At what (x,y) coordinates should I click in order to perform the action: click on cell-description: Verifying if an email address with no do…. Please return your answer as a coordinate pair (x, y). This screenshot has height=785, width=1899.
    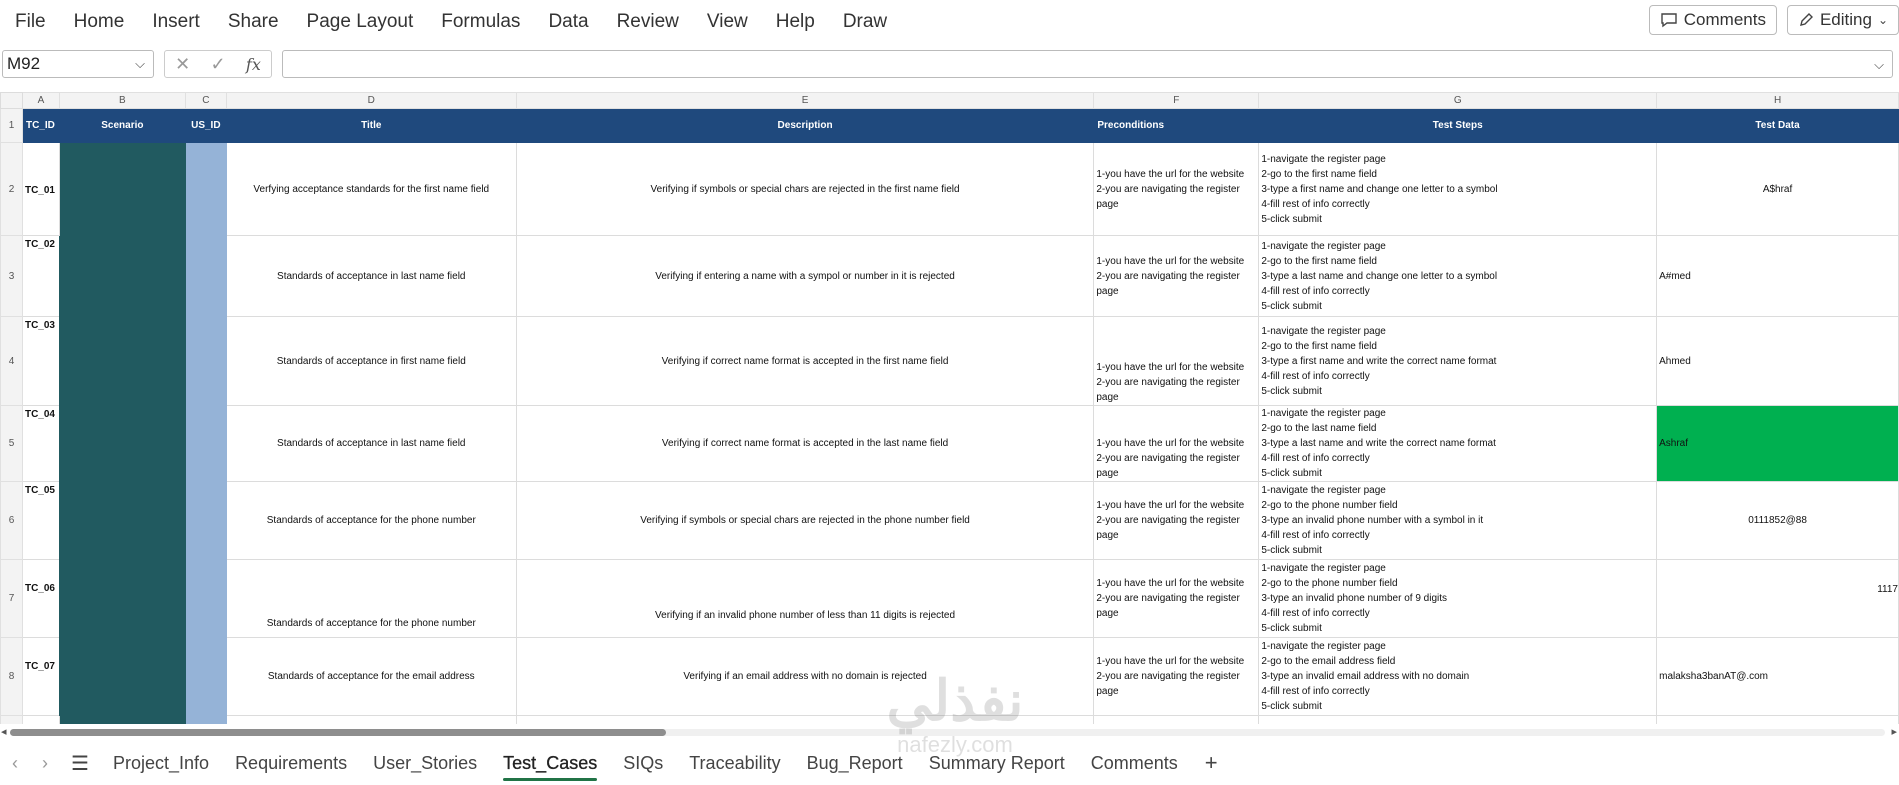
    Looking at the image, I should click on (805, 676).